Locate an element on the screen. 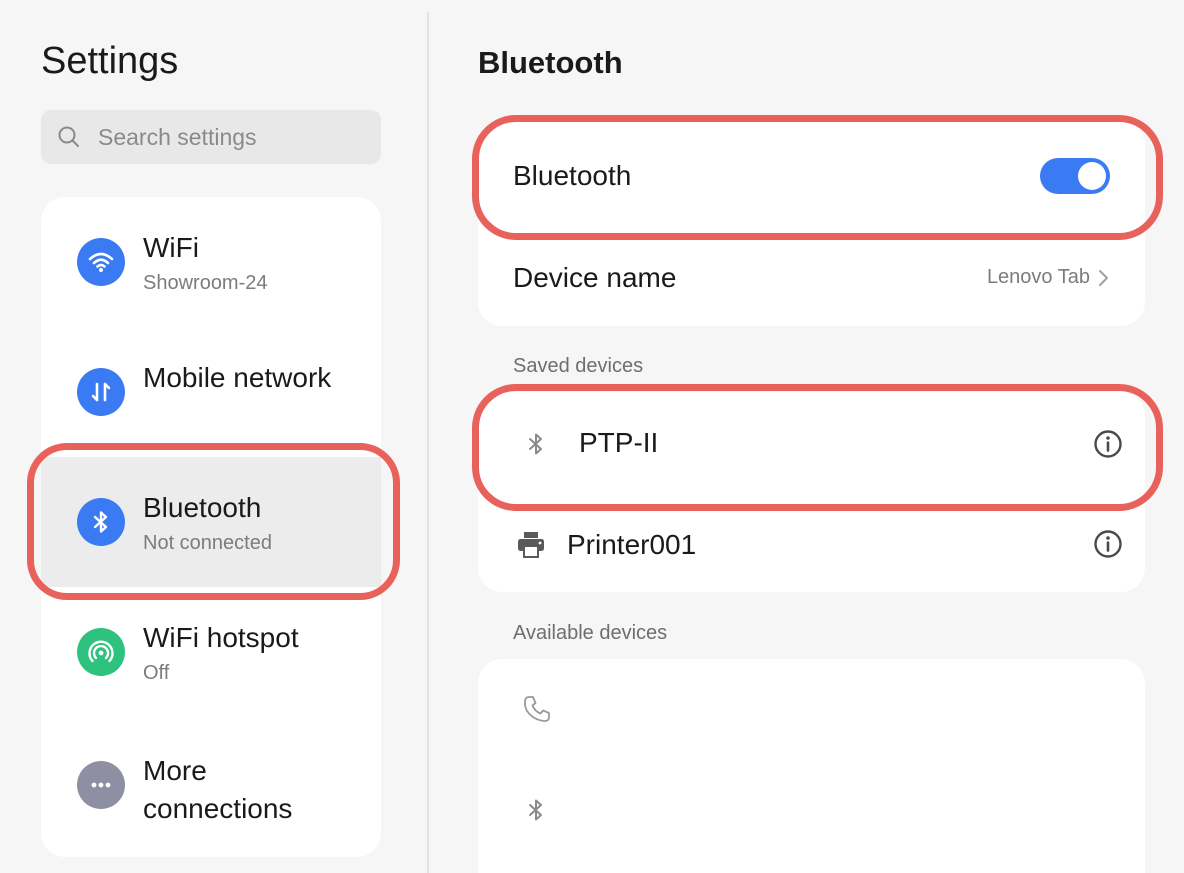 The image size is (1184, 873). saved-devices-label: Saved devices is located at coordinates (578, 366).